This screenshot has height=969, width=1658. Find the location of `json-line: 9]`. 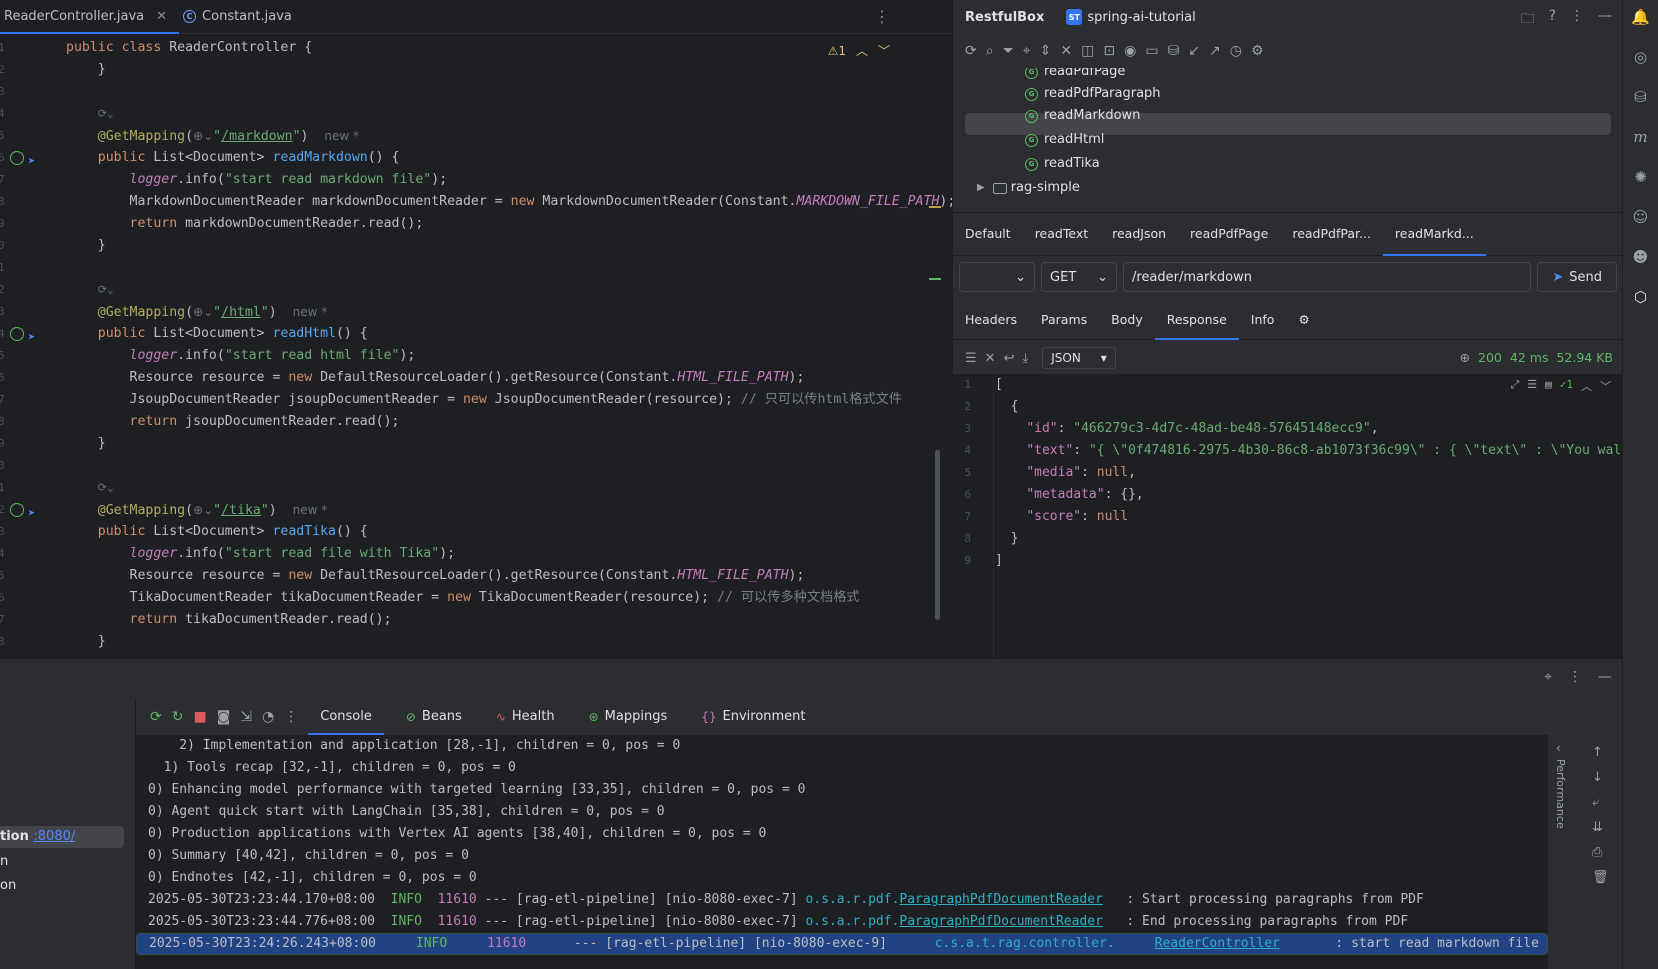

json-line: 9] is located at coordinates (1288, 561).